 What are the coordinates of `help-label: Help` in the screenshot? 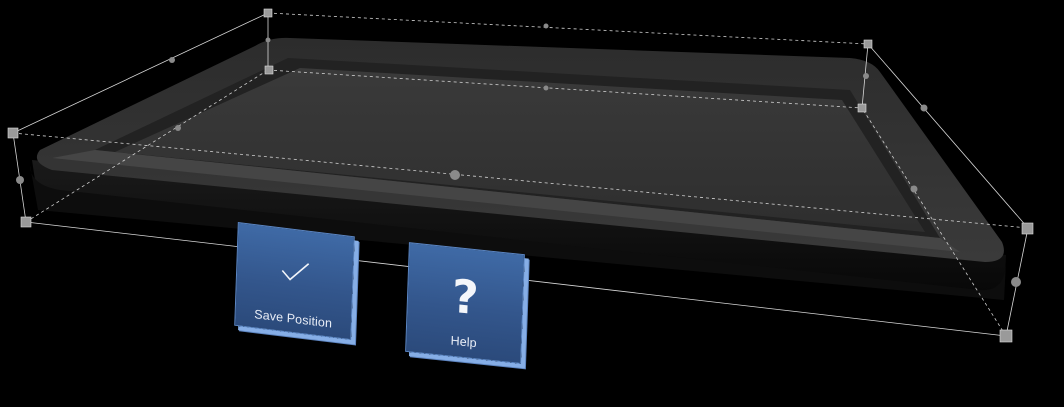 It's located at (463, 342).